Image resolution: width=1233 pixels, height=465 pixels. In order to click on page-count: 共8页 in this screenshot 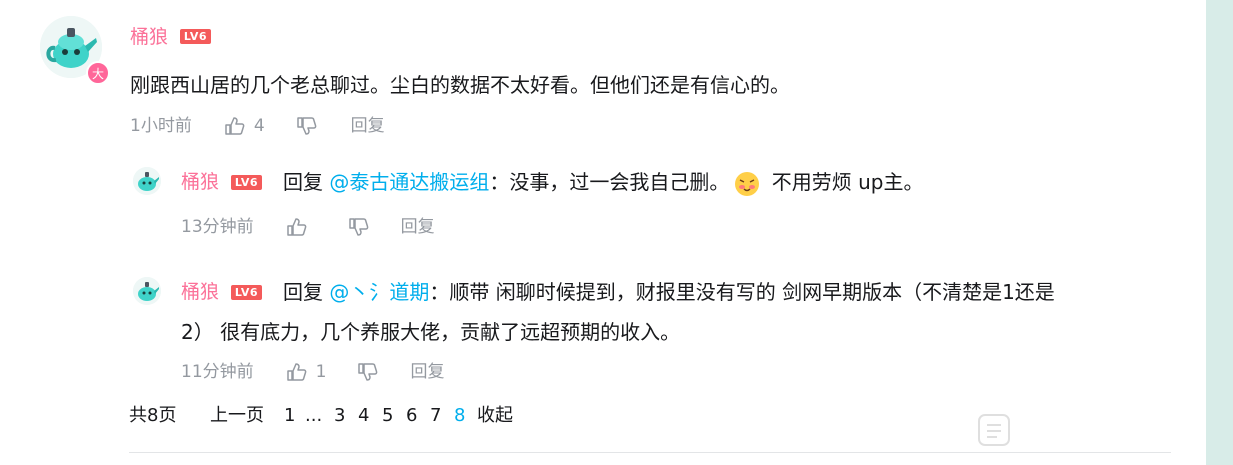, I will do `click(153, 415)`.